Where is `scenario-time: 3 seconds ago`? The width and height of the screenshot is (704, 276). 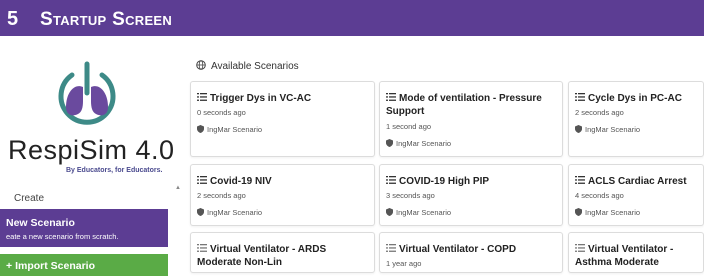 scenario-time: 3 seconds ago is located at coordinates (410, 195).